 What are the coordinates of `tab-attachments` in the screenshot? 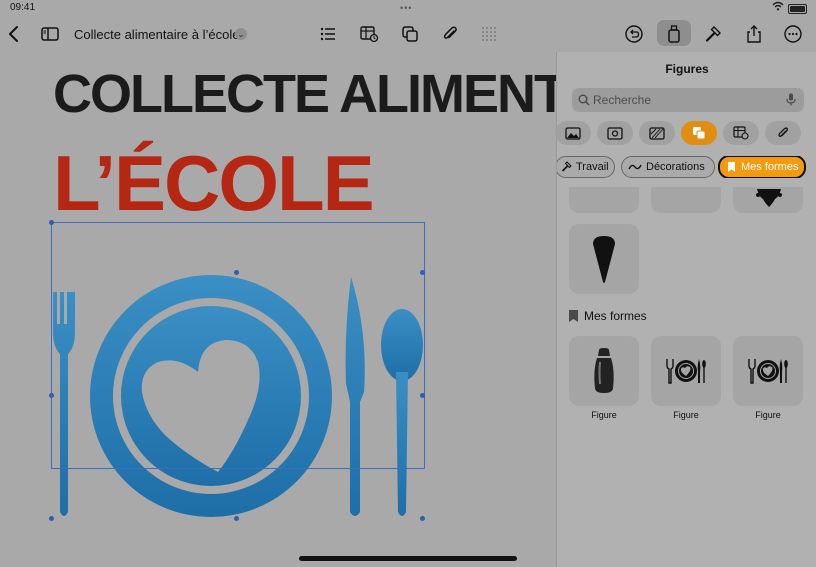 It's located at (783, 133).